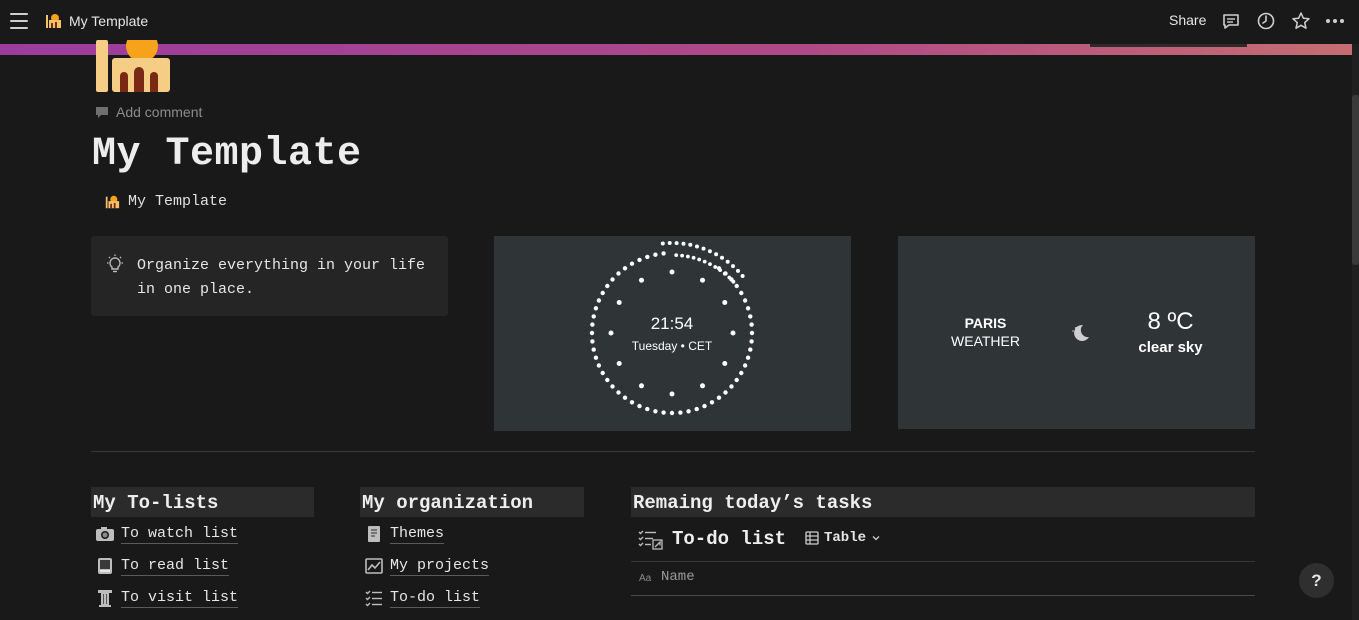 This screenshot has height=620, width=1359. I want to click on database-title: To-do list, so click(712, 539).